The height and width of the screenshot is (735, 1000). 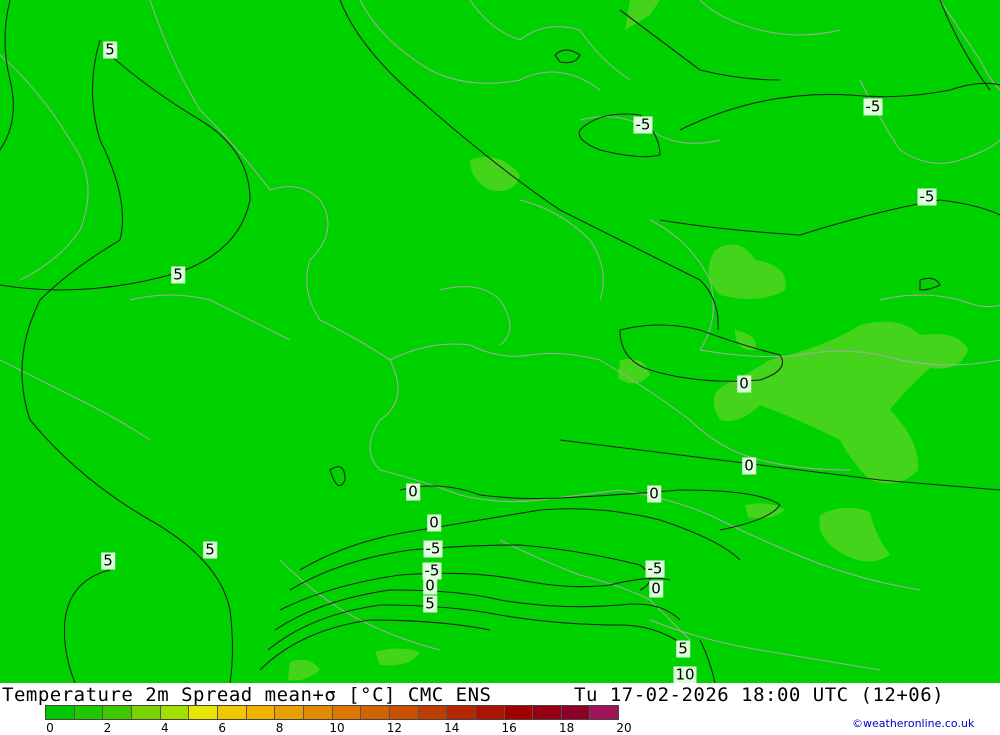 I want to click on color-legend, so click(x=332, y=712).